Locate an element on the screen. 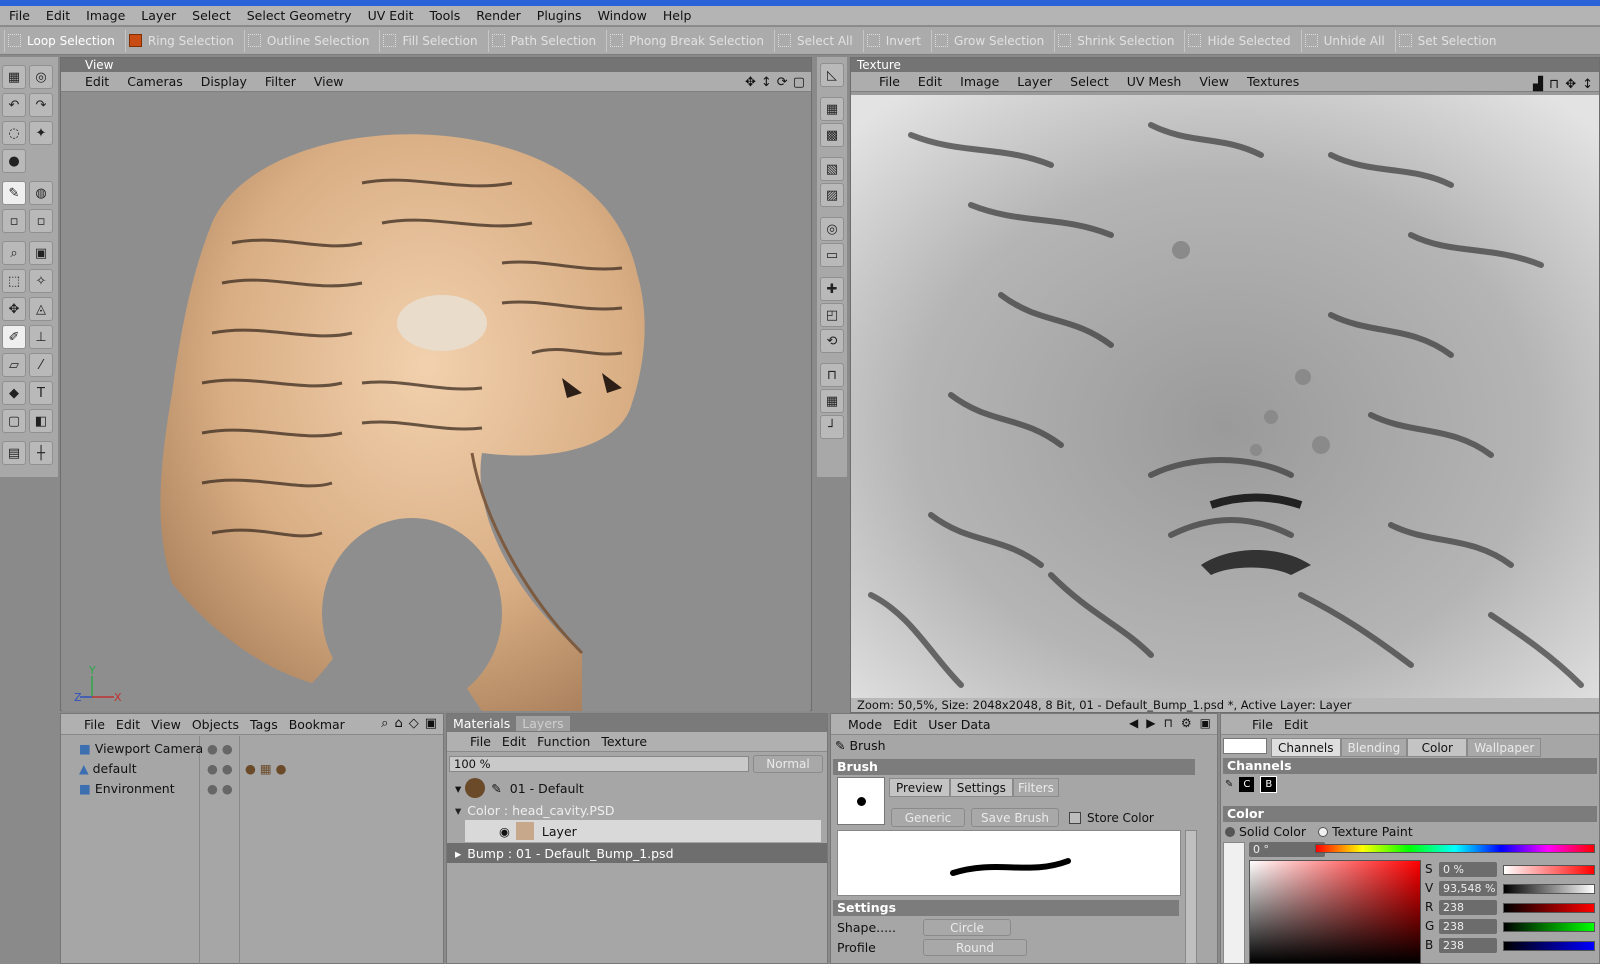 The width and height of the screenshot is (1600, 964). select-all-button: Select All is located at coordinates (816, 40).